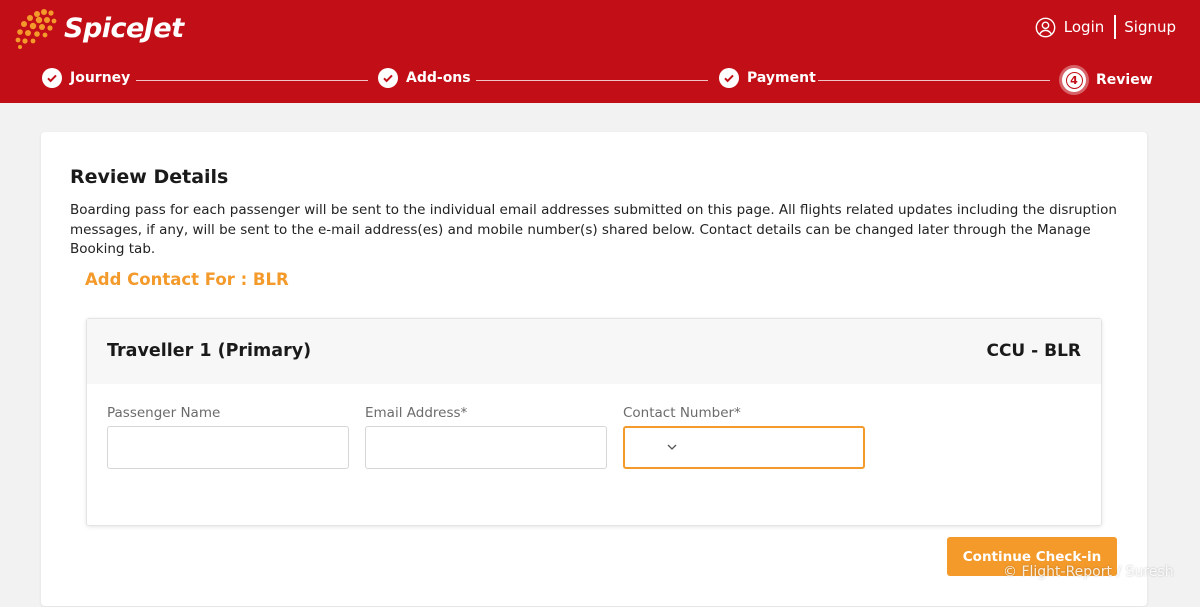 The width and height of the screenshot is (1200, 607). I want to click on step-label: Journey, so click(100, 78).